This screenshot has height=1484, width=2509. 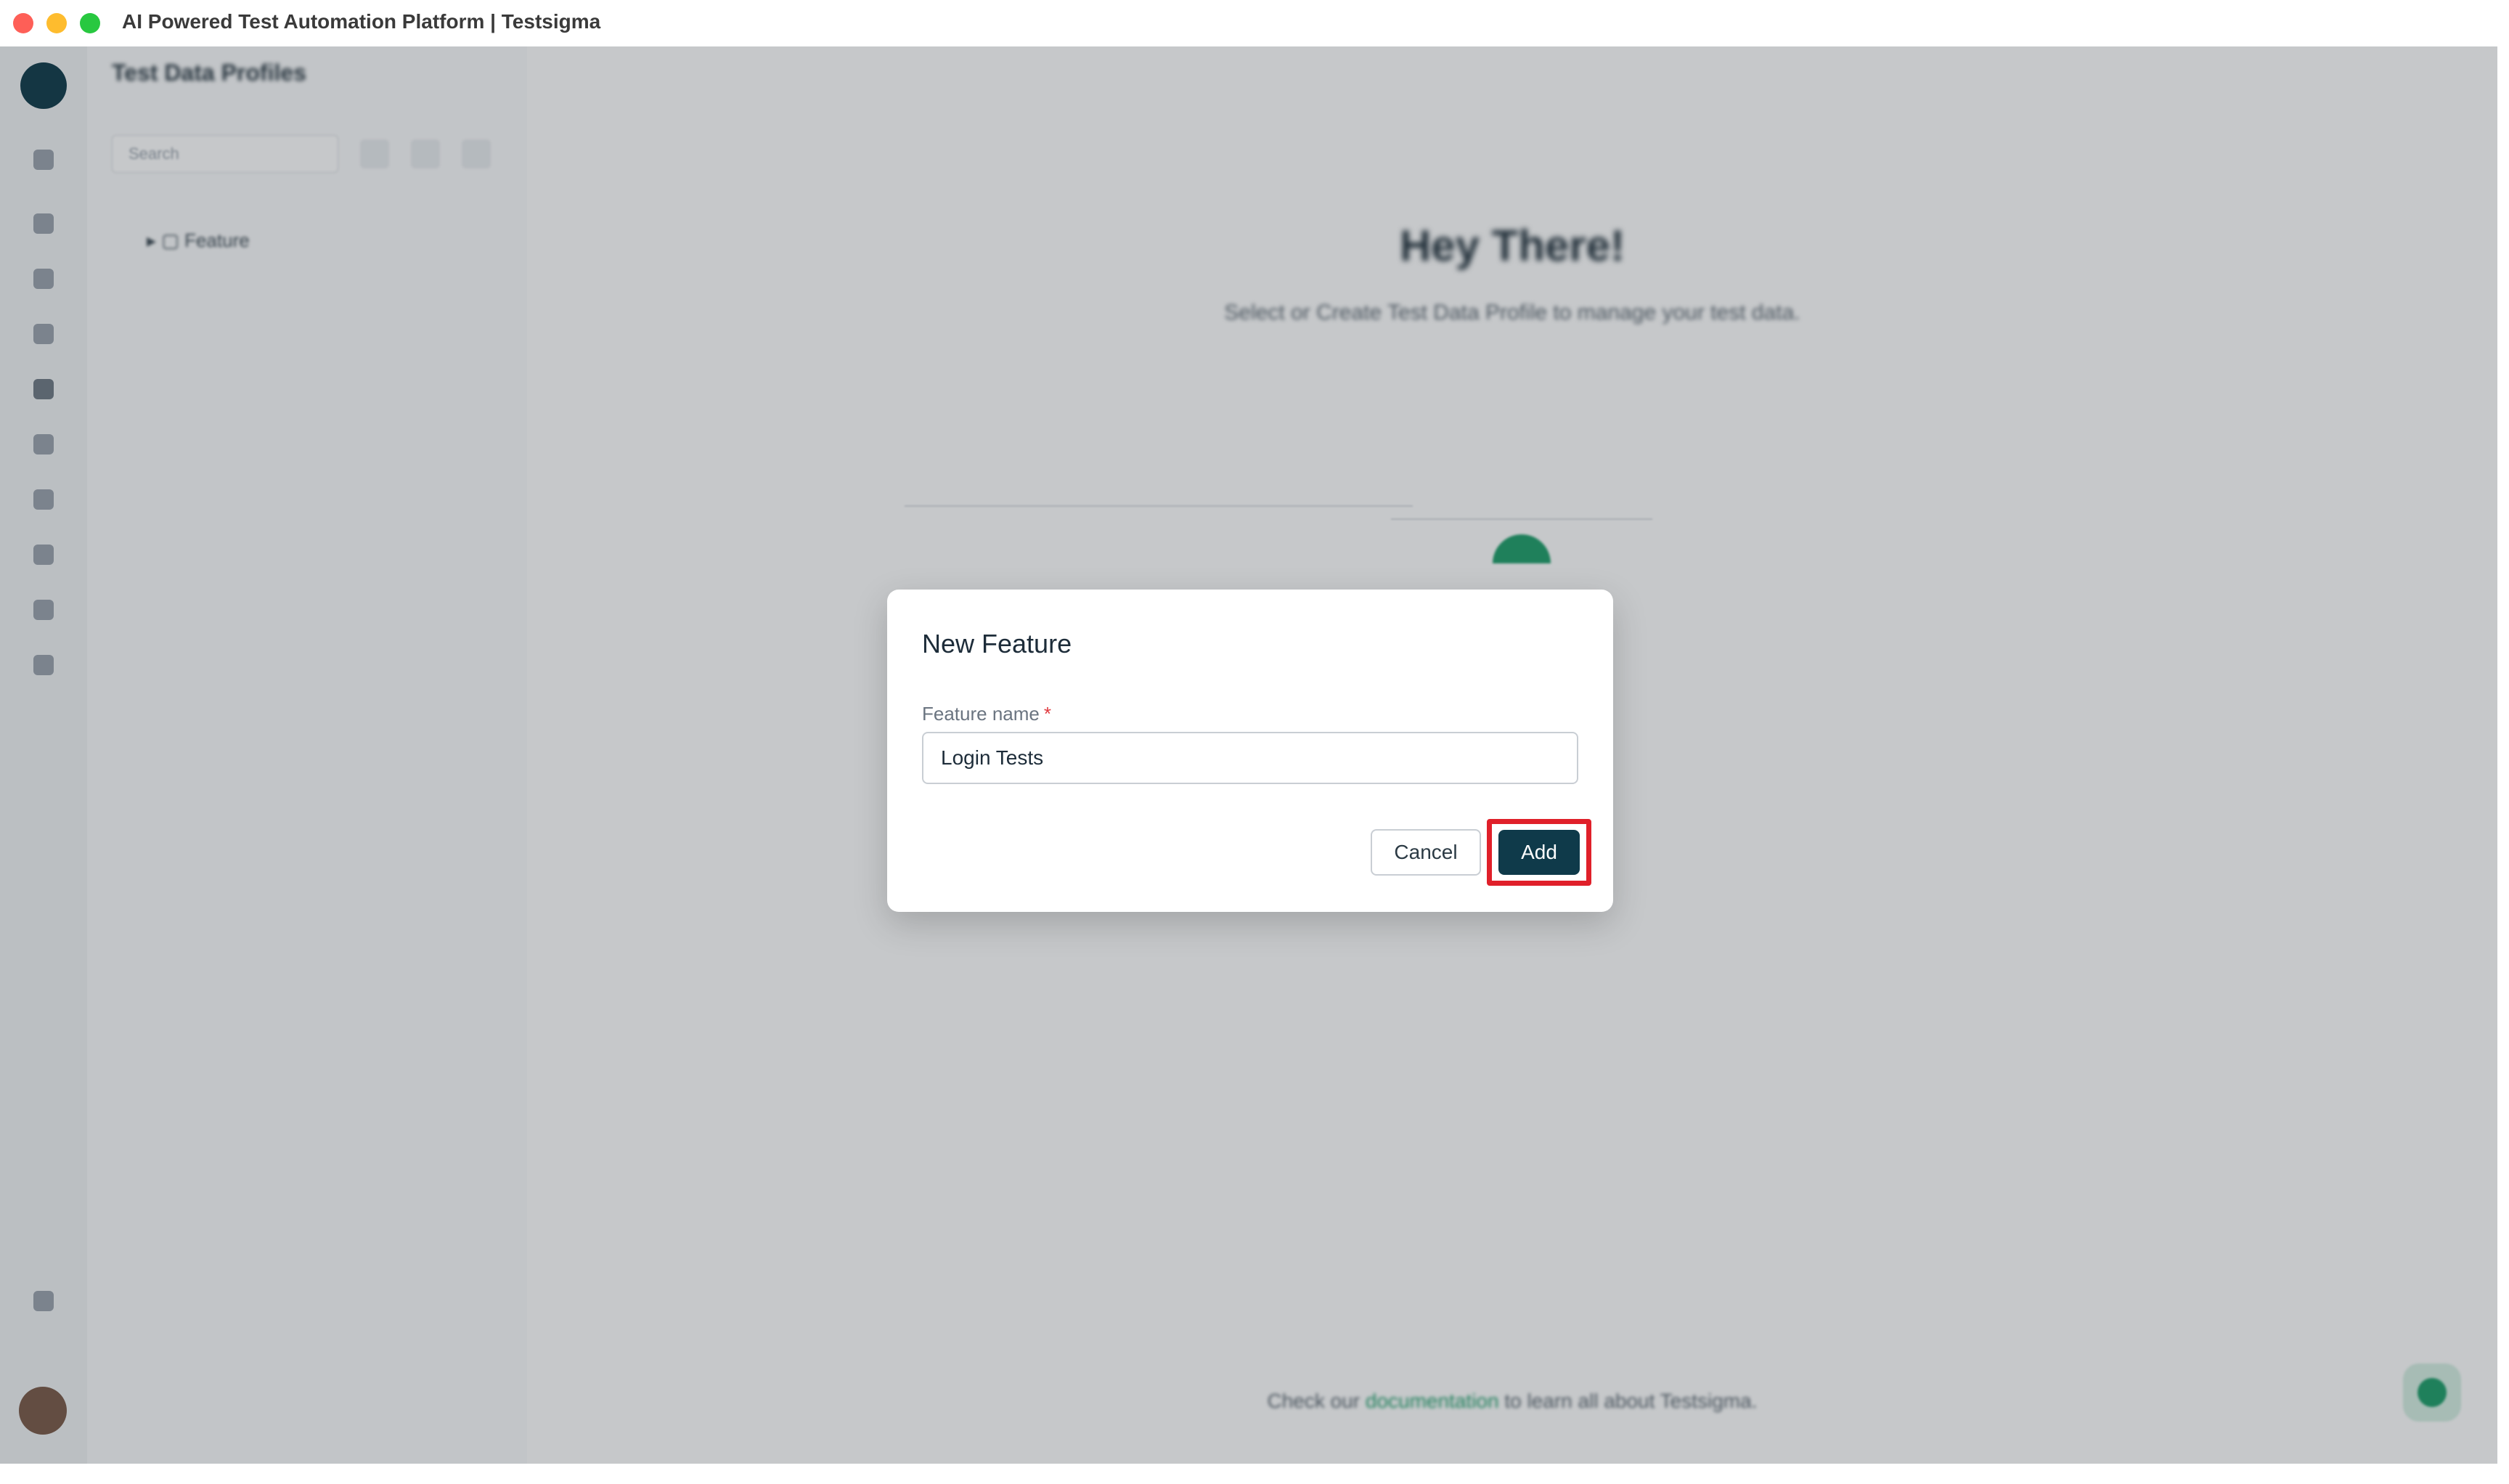 I want to click on feature-name-label-text: Feature name, so click(x=981, y=714).